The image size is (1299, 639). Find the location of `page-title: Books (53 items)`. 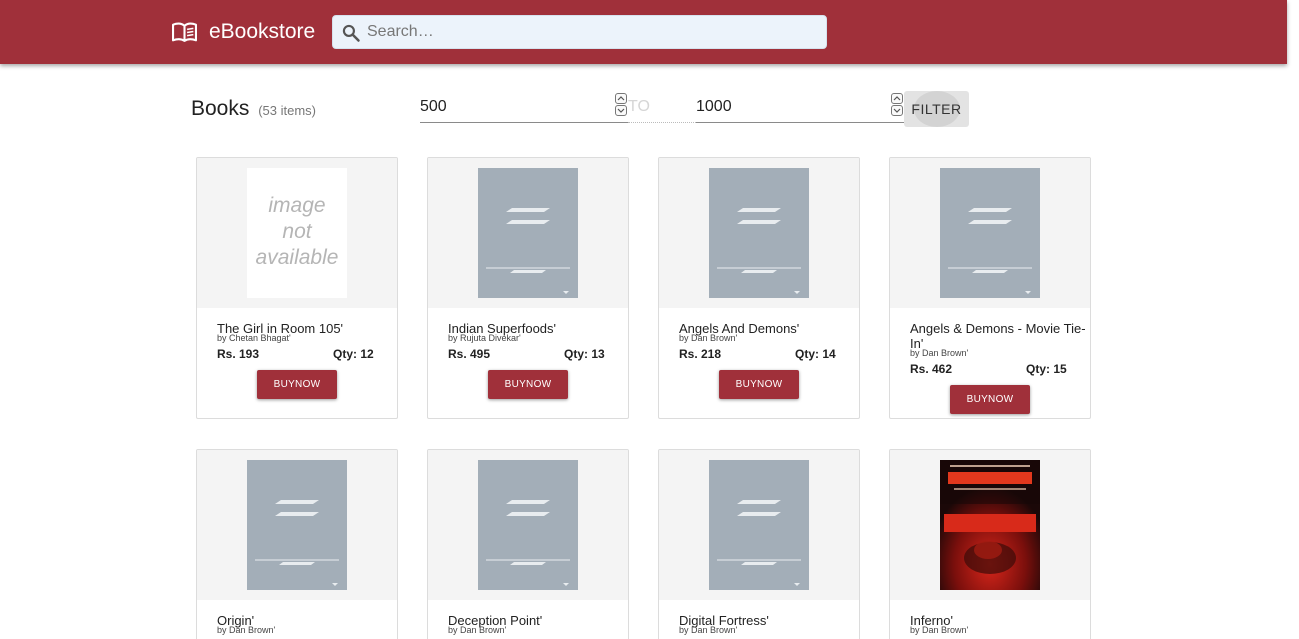

page-title: Books (53 items) is located at coordinates (253, 109).